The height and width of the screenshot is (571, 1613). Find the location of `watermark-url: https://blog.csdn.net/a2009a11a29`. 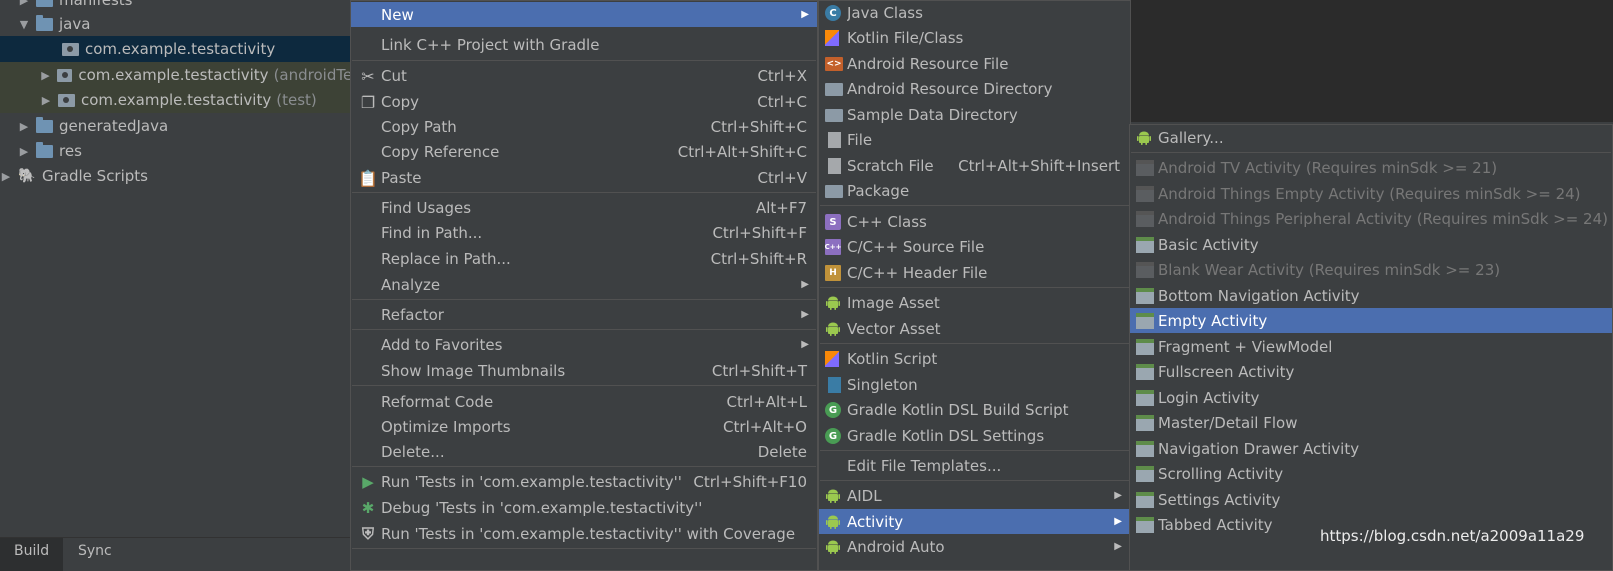

watermark-url: https://blog.csdn.net/a2009a11a29 is located at coordinates (1452, 536).